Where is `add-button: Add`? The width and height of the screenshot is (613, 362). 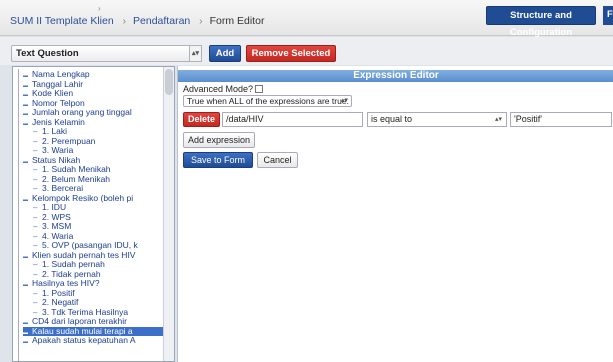 add-button: Add is located at coordinates (225, 53).